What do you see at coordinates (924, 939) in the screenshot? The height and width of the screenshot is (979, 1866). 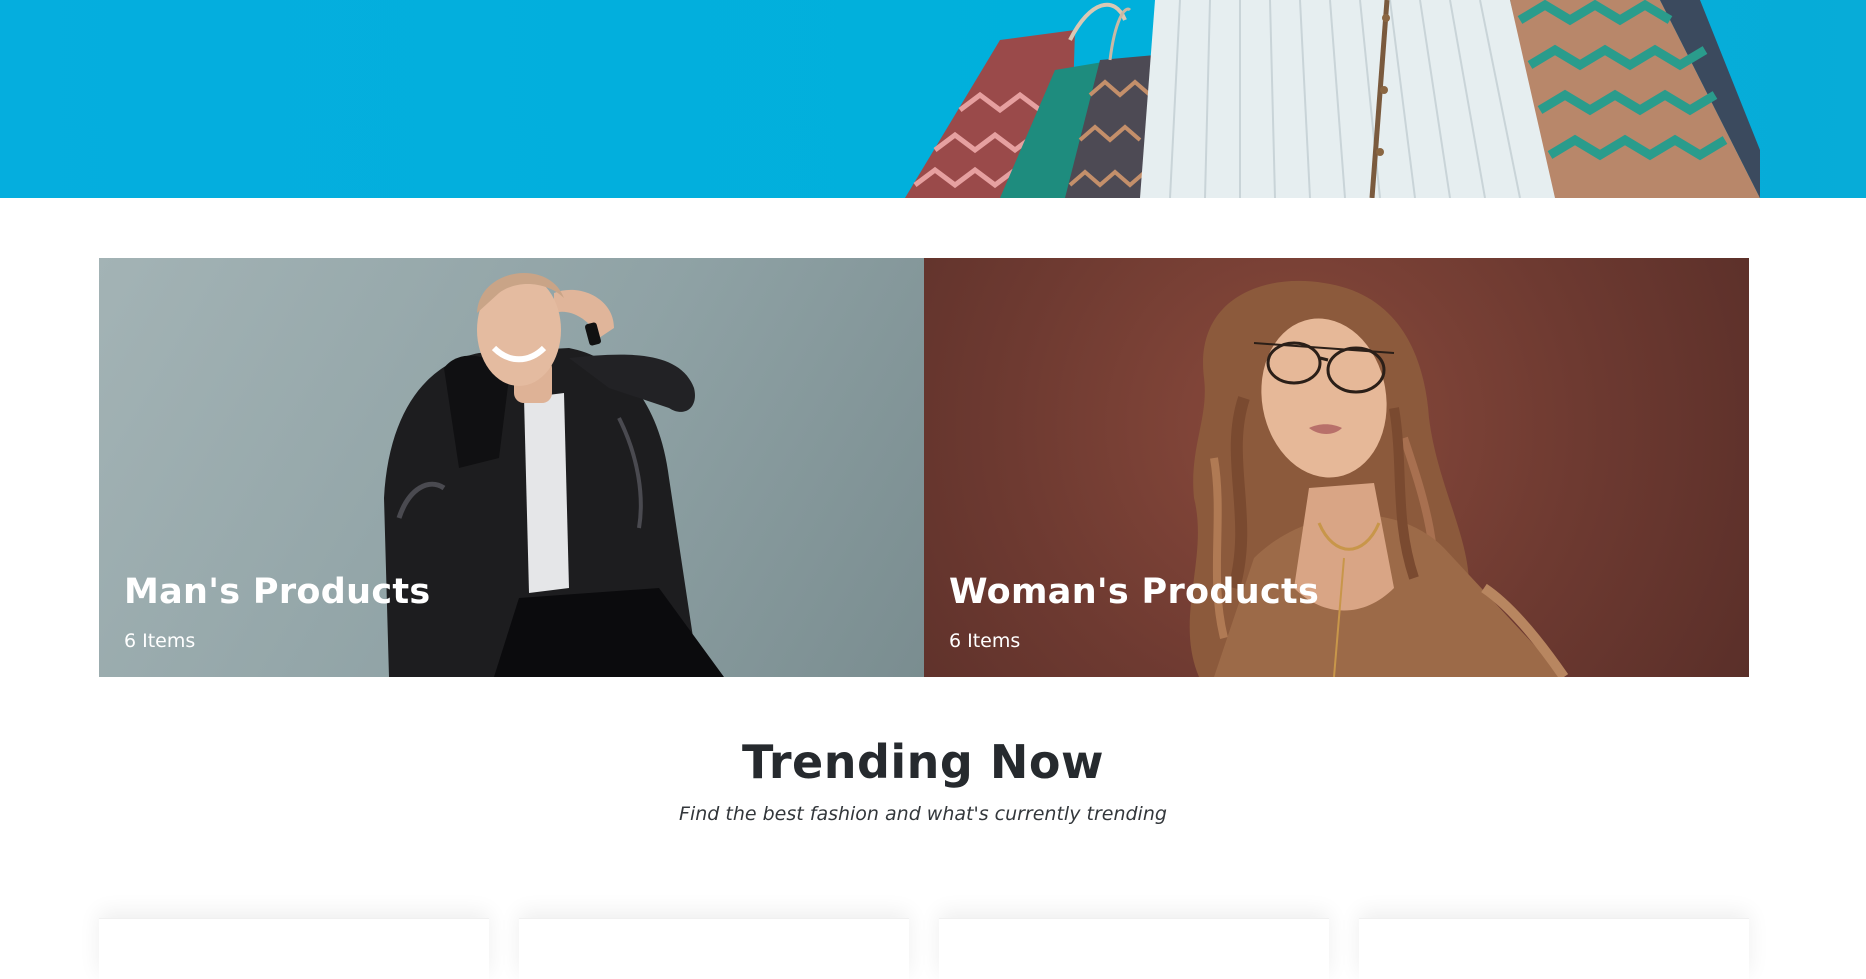 I see `trending-products-row` at bounding box center [924, 939].